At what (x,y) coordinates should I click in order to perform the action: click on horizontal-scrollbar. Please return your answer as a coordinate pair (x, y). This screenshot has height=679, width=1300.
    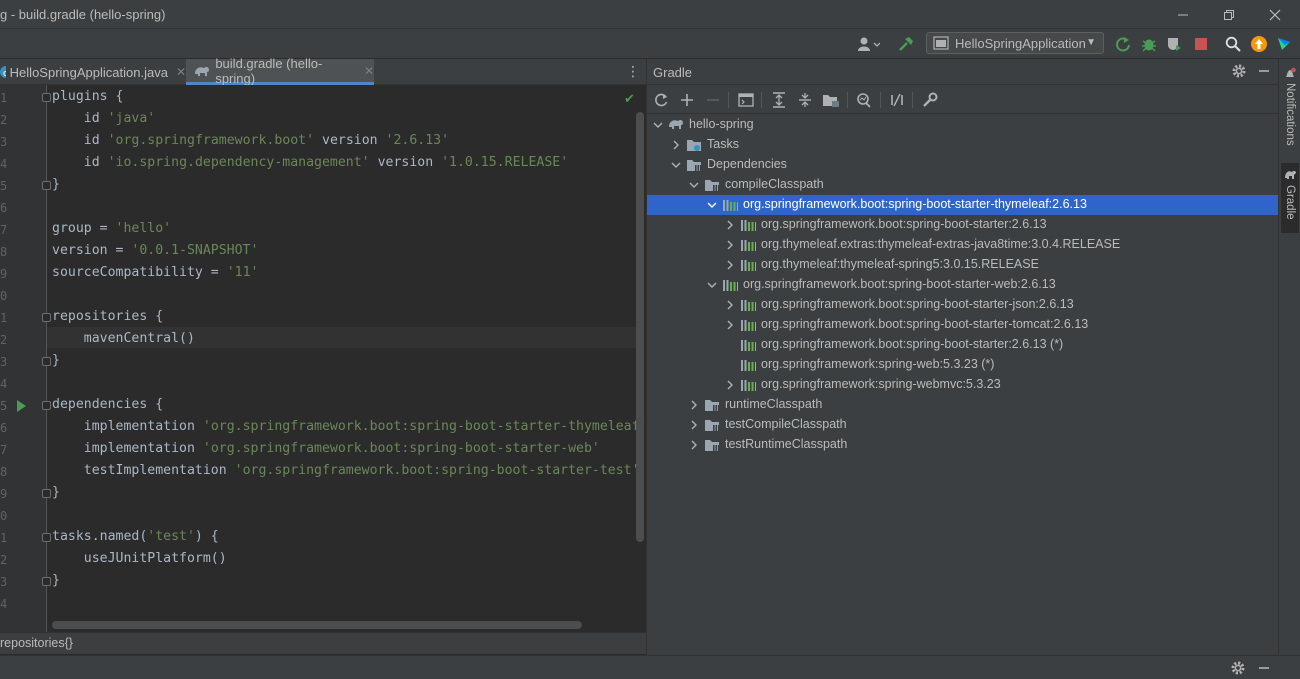
    Looking at the image, I should click on (317, 625).